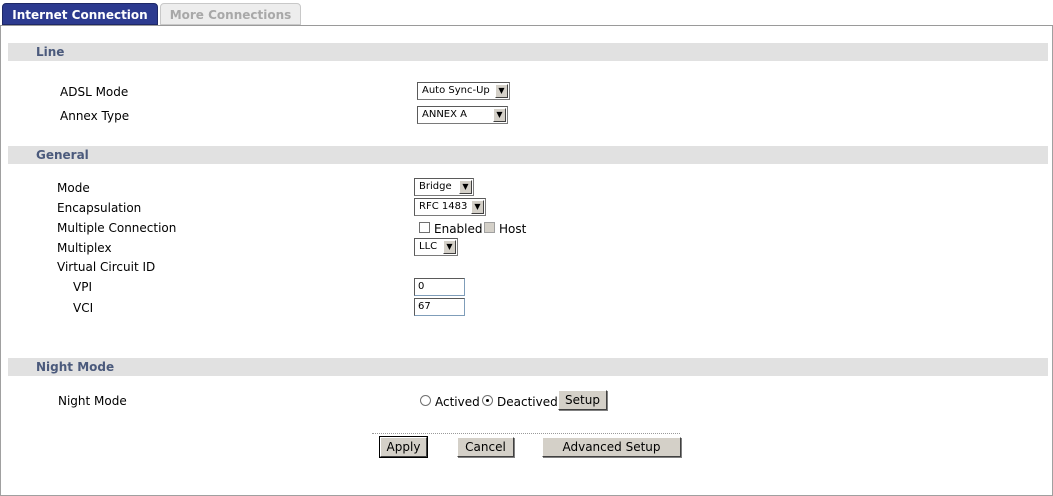 This screenshot has height=496, width=1053. I want to click on annex-type-select: ANNEX A ▼, so click(462, 115).